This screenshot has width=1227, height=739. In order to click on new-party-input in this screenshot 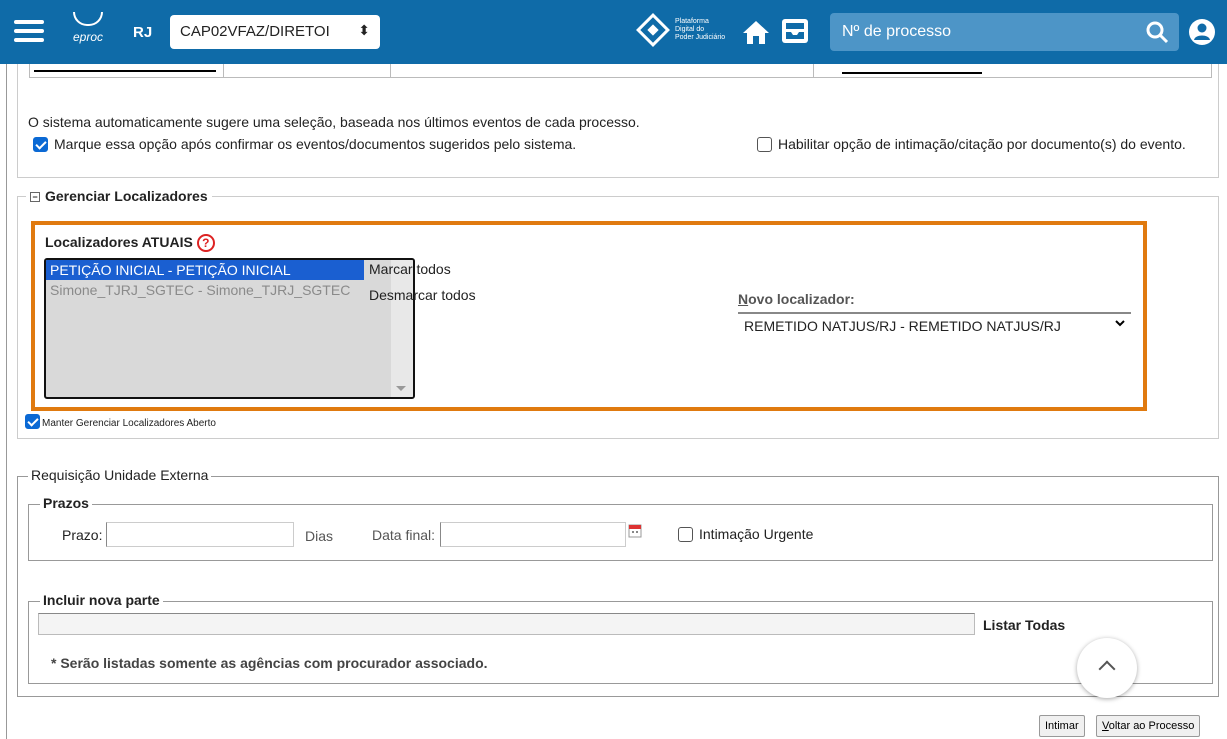, I will do `click(506, 624)`.